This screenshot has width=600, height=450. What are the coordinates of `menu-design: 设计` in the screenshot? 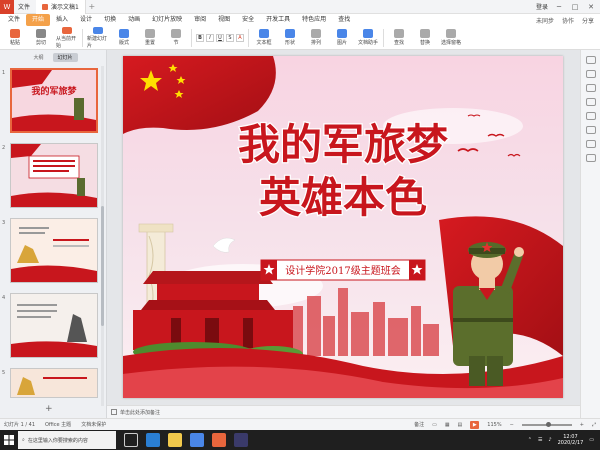 It's located at (86, 20).